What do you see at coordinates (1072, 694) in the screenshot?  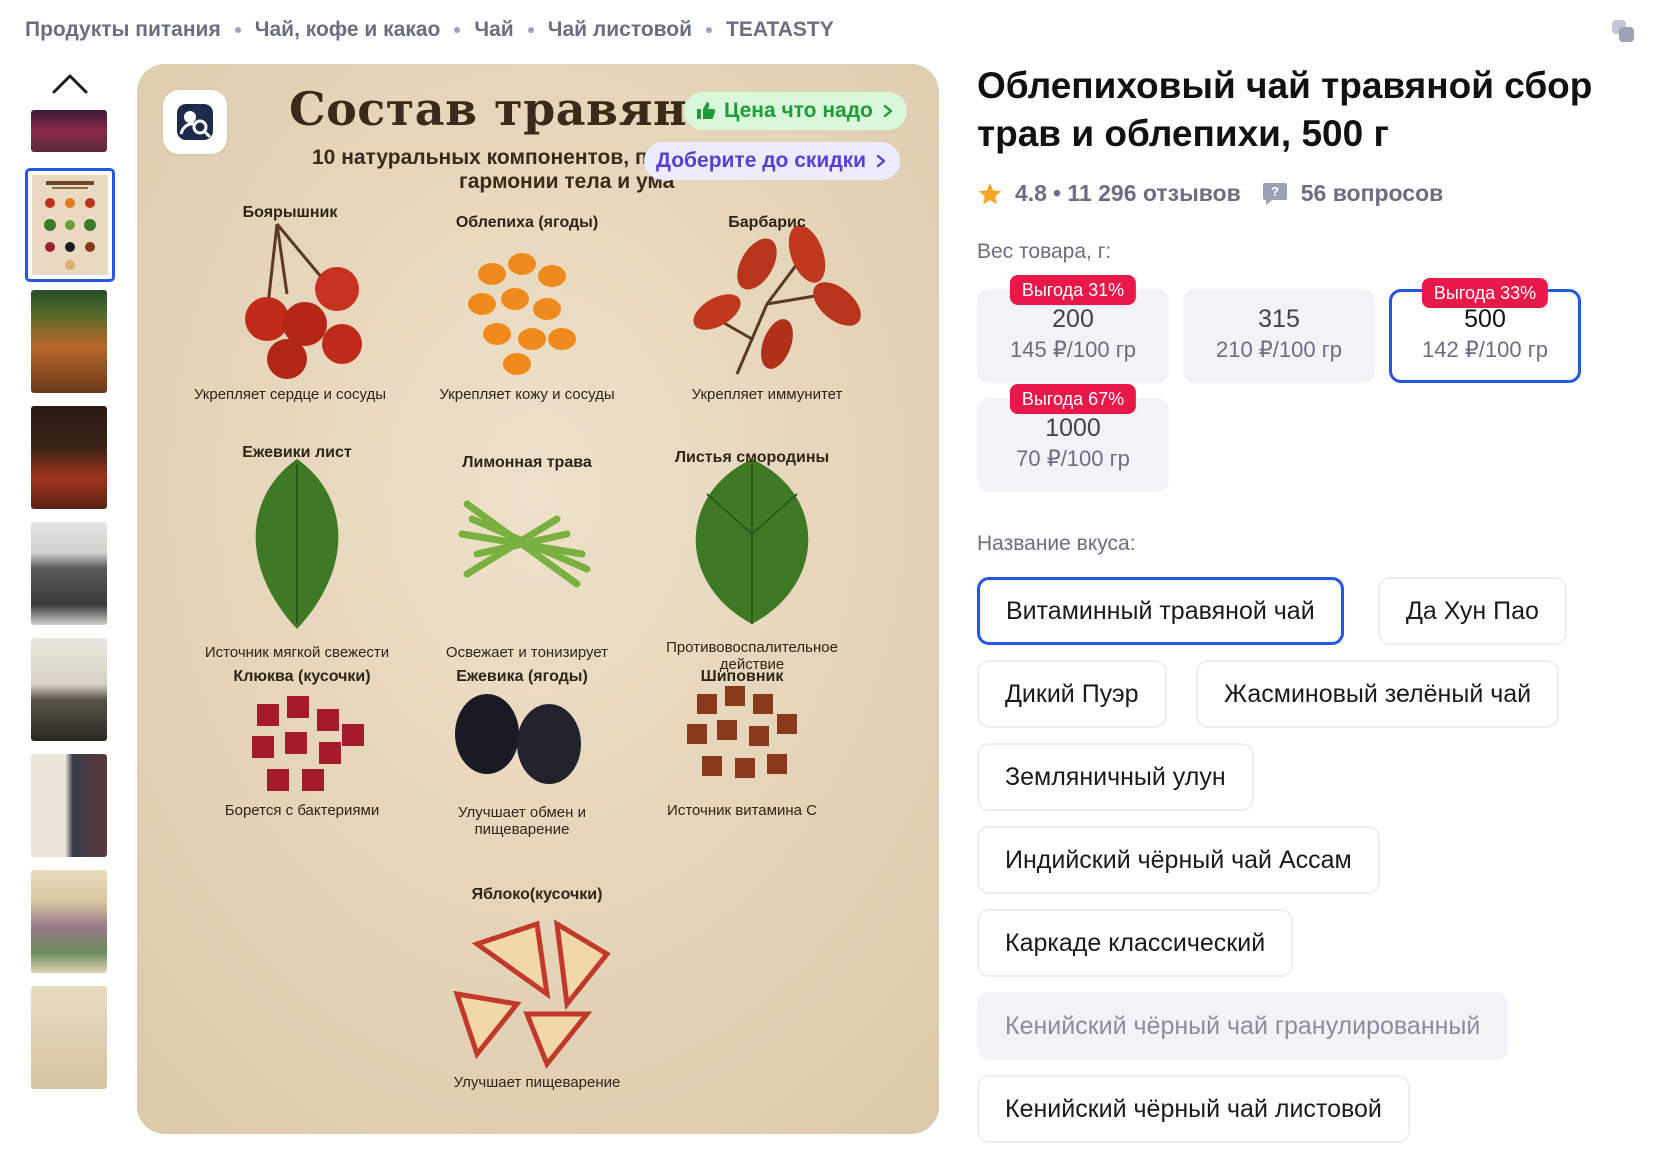 I see `flavor-option-wild-puer: Дикий Пуэр` at bounding box center [1072, 694].